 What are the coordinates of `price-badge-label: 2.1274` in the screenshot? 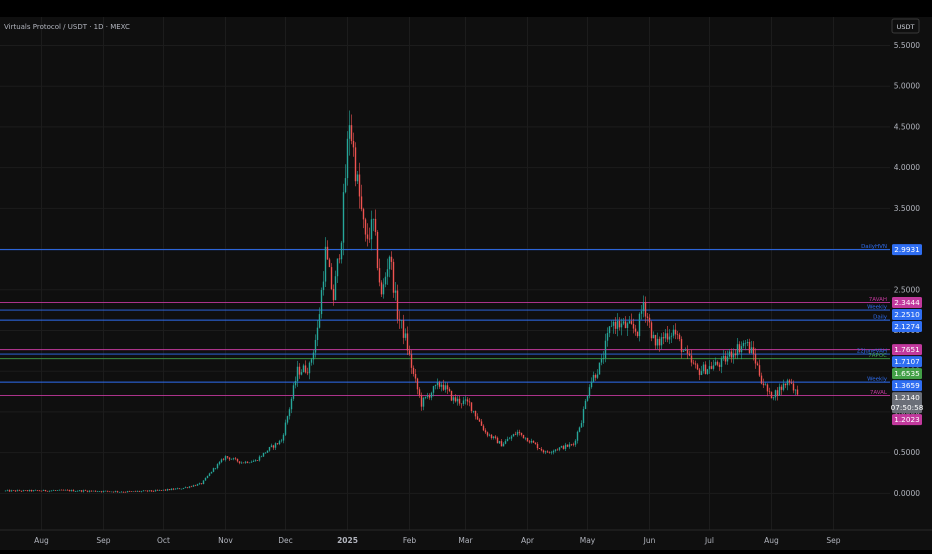 It's located at (907, 326).